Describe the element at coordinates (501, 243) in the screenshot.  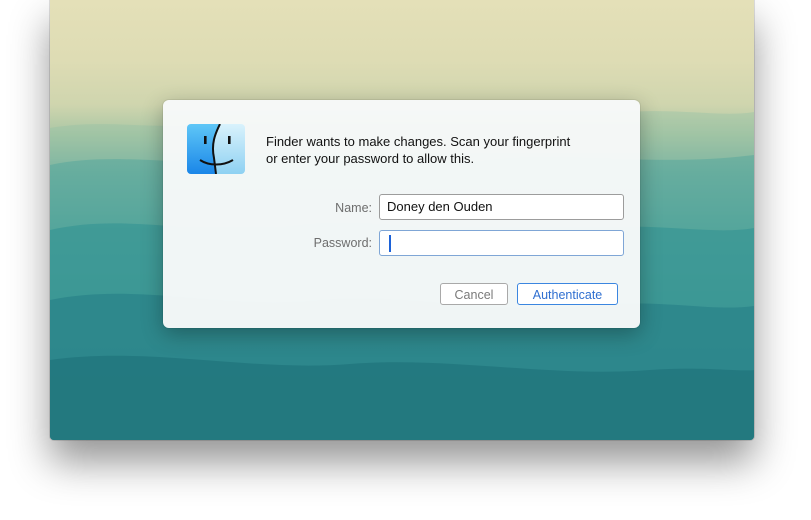
I see `password-field` at that location.